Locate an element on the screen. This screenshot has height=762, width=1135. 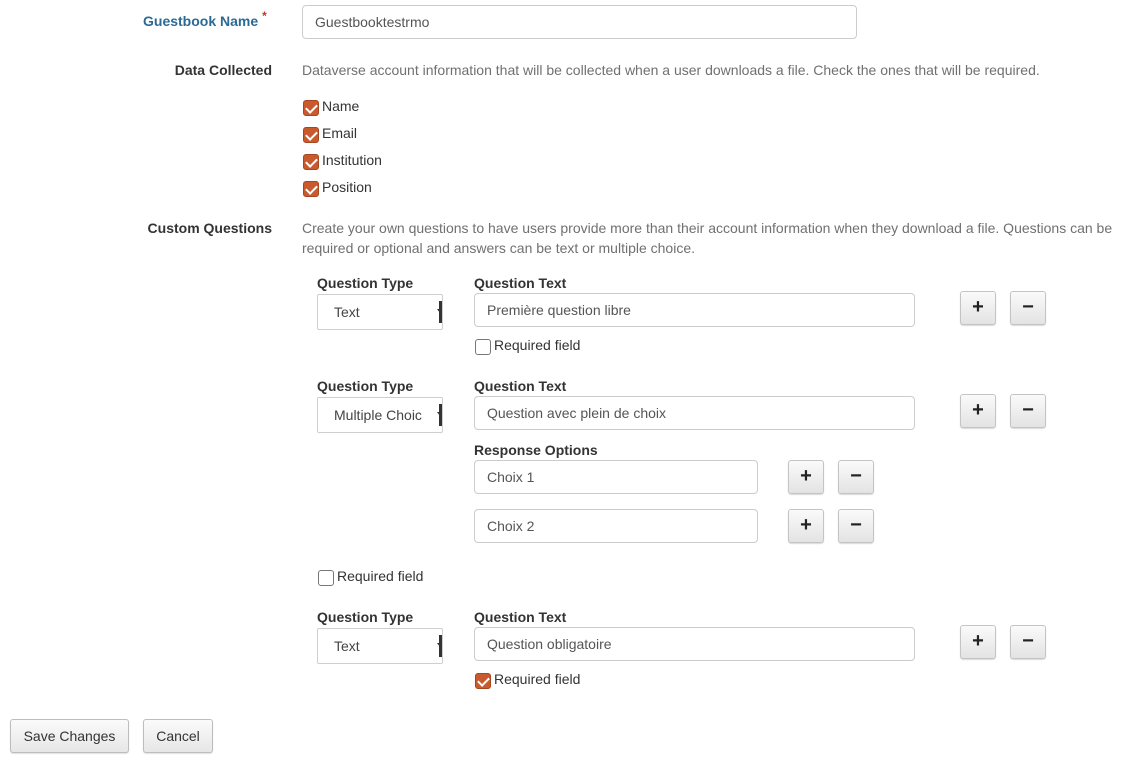
name-checkbox is located at coordinates (311, 108).